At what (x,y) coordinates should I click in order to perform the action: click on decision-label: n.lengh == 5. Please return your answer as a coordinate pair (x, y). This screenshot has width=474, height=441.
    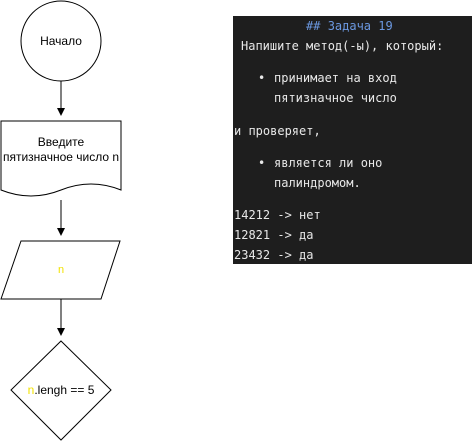
    Looking at the image, I should click on (61, 390).